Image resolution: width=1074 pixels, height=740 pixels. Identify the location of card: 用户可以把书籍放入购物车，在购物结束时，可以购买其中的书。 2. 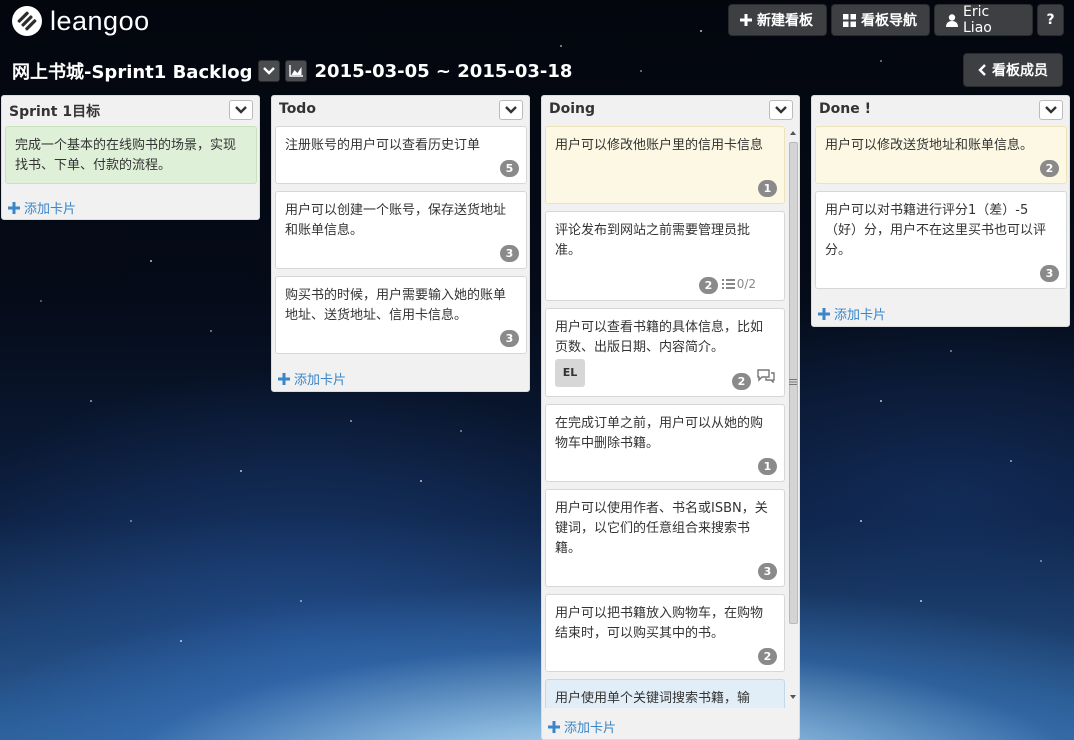
(665, 633).